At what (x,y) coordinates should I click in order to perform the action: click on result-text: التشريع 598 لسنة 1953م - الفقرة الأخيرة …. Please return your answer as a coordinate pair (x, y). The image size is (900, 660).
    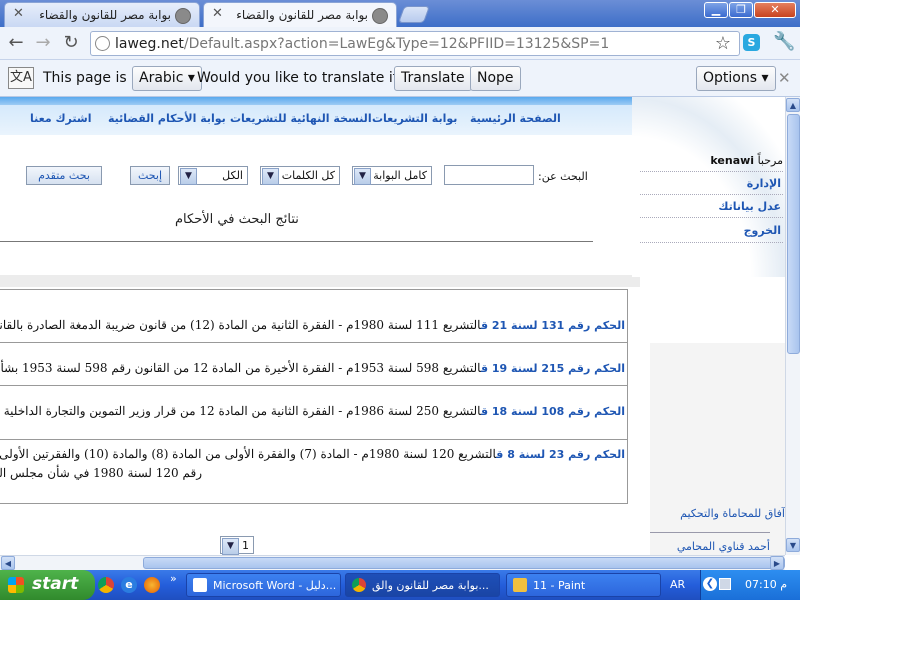
    Looking at the image, I should click on (240, 368).